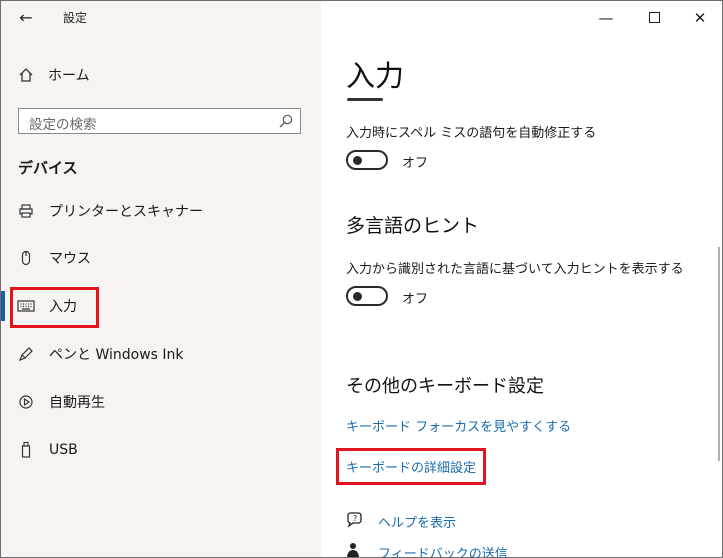  Describe the element at coordinates (26, 211) in the screenshot. I see `printer-icon` at that location.